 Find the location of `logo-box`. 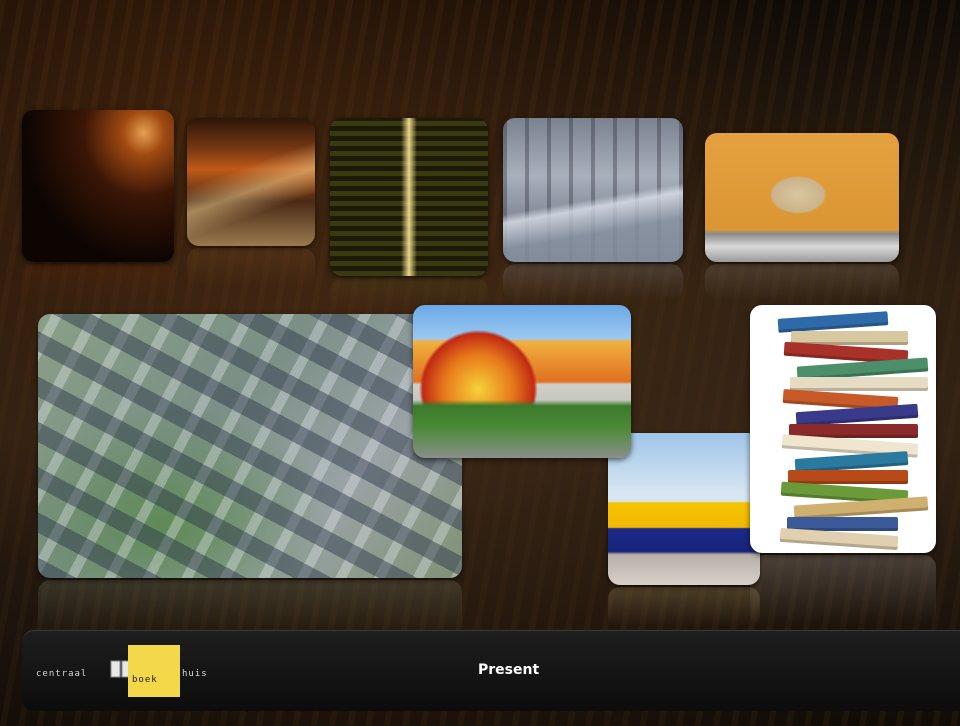

logo-box is located at coordinates (154, 671).